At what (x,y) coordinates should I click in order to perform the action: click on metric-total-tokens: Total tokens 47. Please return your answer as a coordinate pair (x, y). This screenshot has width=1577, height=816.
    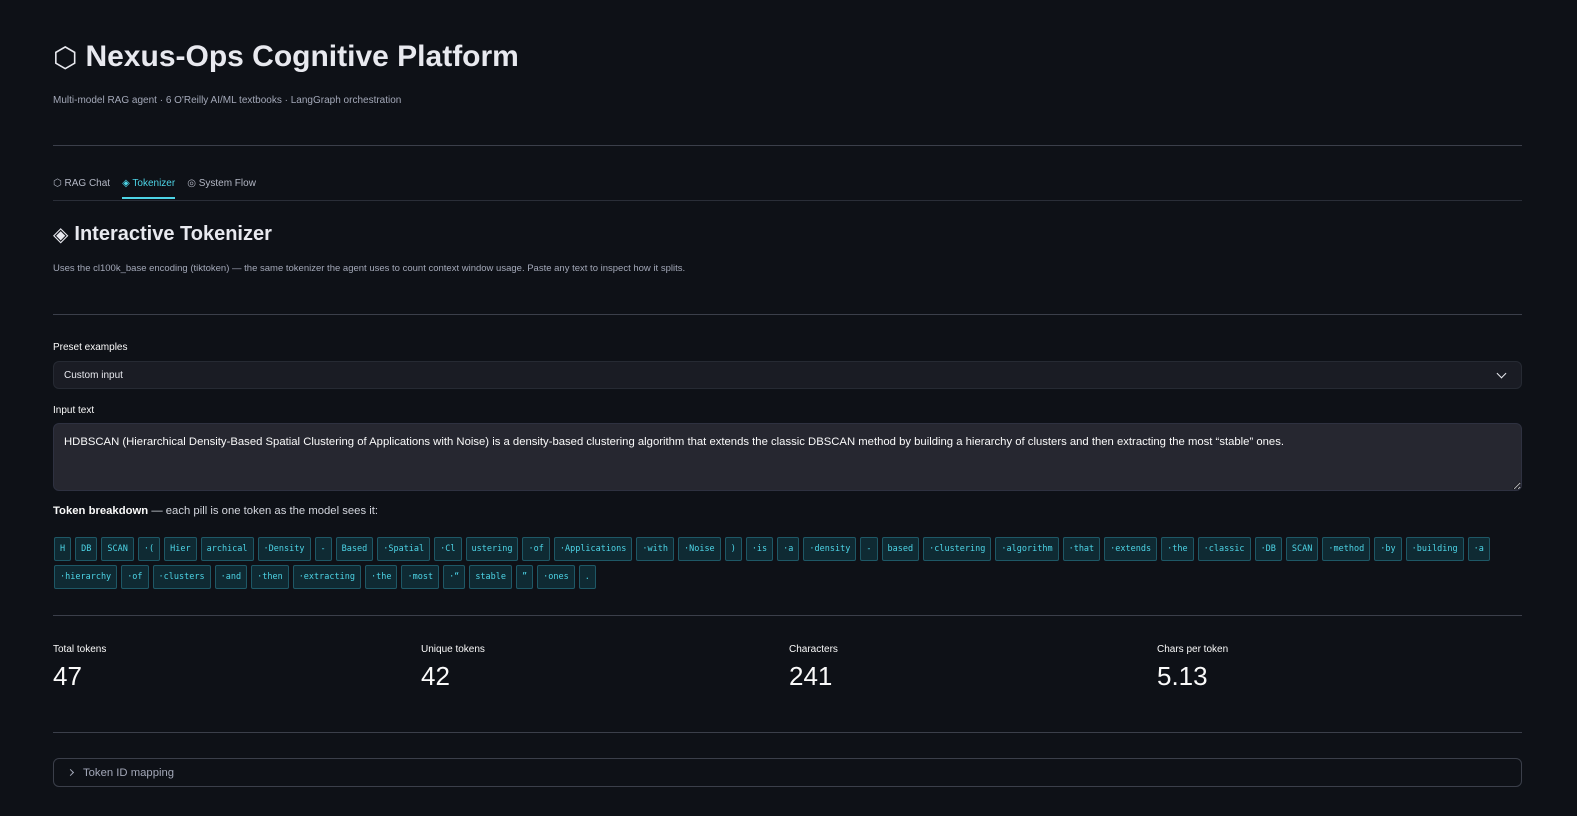
    Looking at the image, I should click on (79, 668).